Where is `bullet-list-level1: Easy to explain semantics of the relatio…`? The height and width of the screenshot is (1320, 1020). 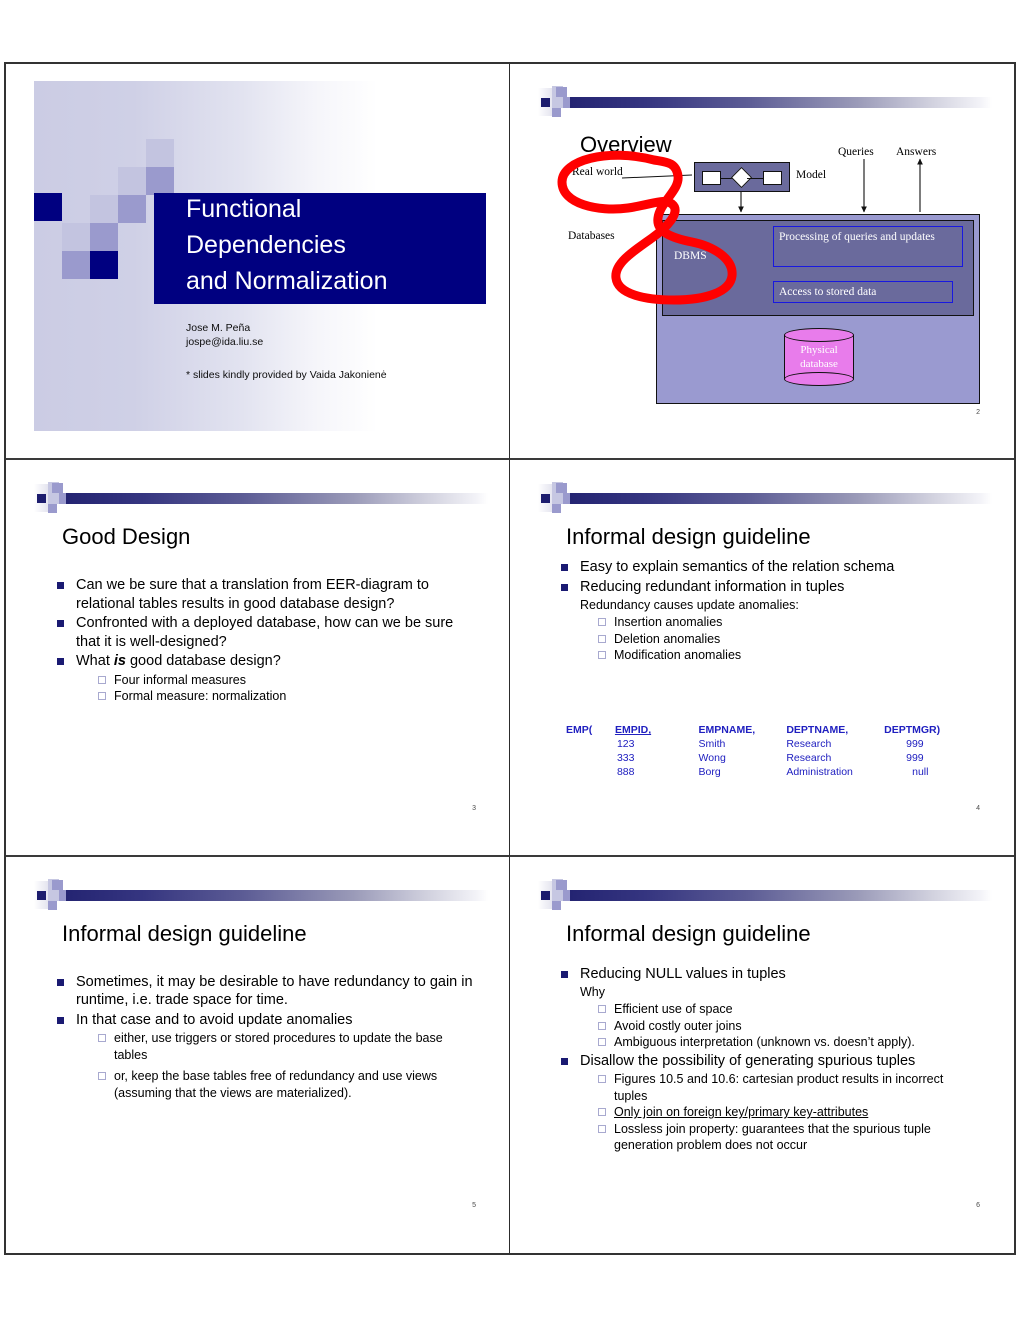
bullet-list-level1: Easy to explain semantics of the relatio… is located at coordinates (768, 577).